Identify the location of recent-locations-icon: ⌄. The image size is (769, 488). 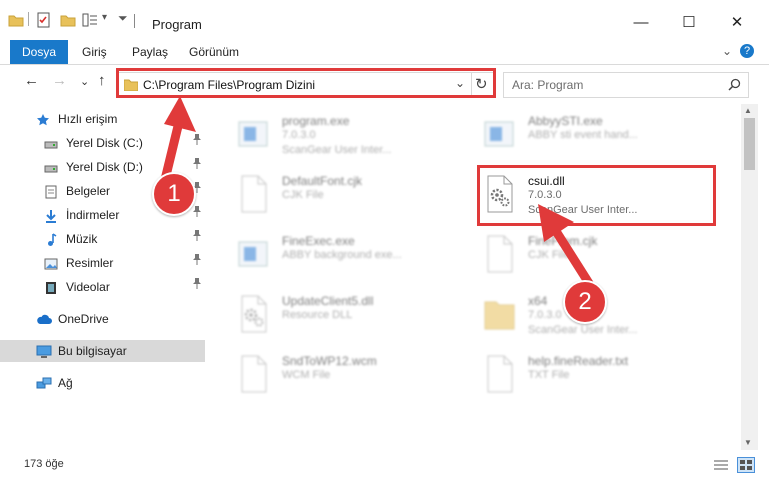
(84, 81).